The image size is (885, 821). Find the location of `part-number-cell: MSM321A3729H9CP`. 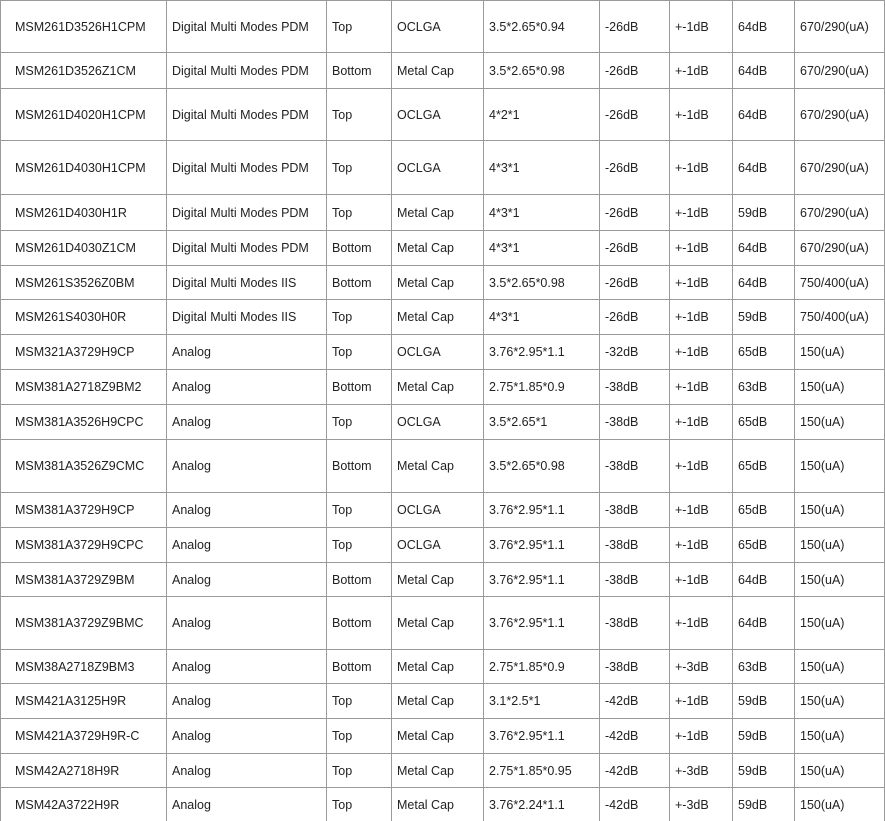

part-number-cell: MSM321A3729H9CP is located at coordinates (83, 352).